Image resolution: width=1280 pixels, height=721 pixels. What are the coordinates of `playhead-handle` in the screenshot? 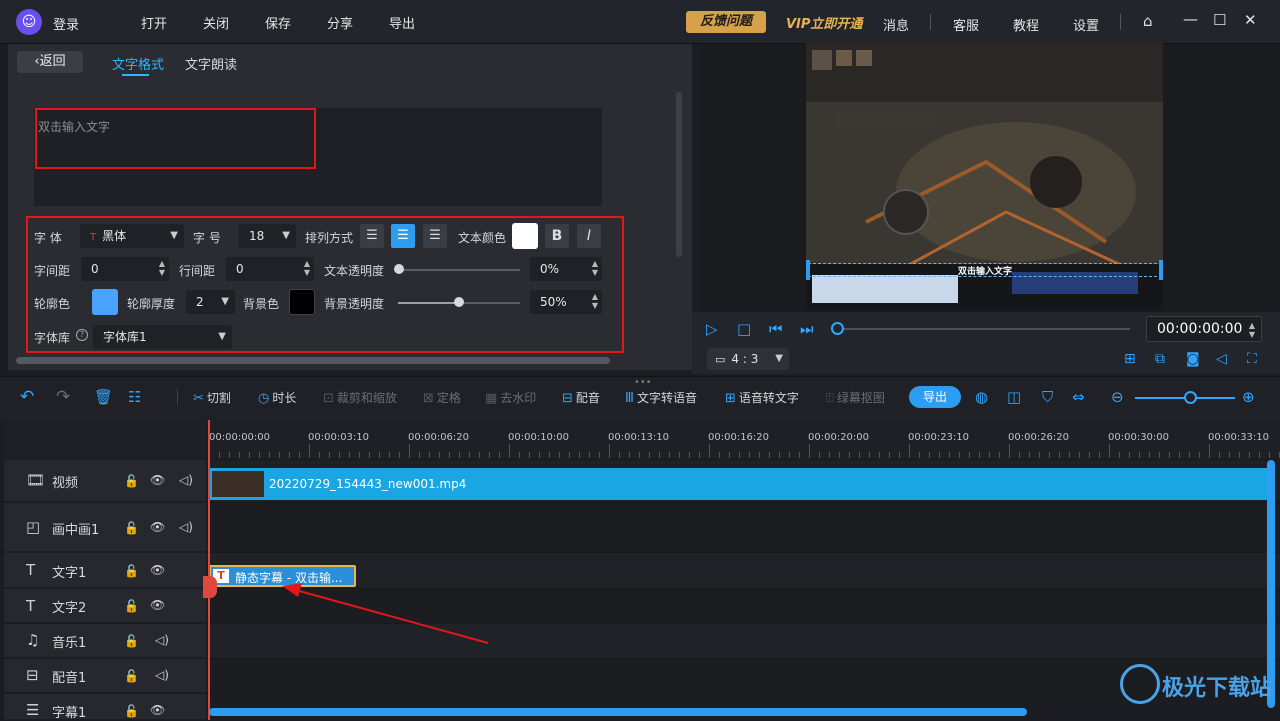 It's located at (210, 587).